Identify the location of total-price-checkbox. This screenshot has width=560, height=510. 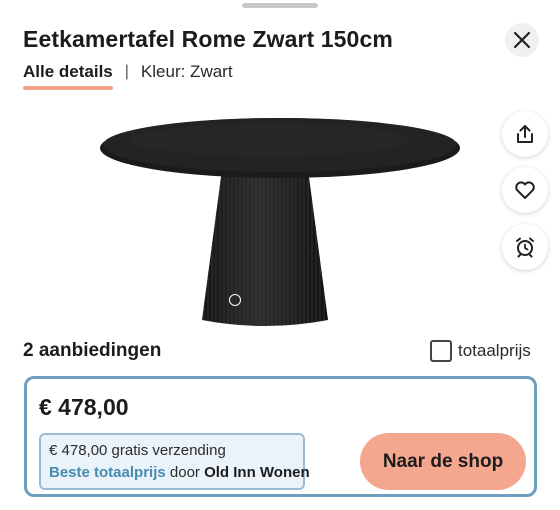
(441, 351).